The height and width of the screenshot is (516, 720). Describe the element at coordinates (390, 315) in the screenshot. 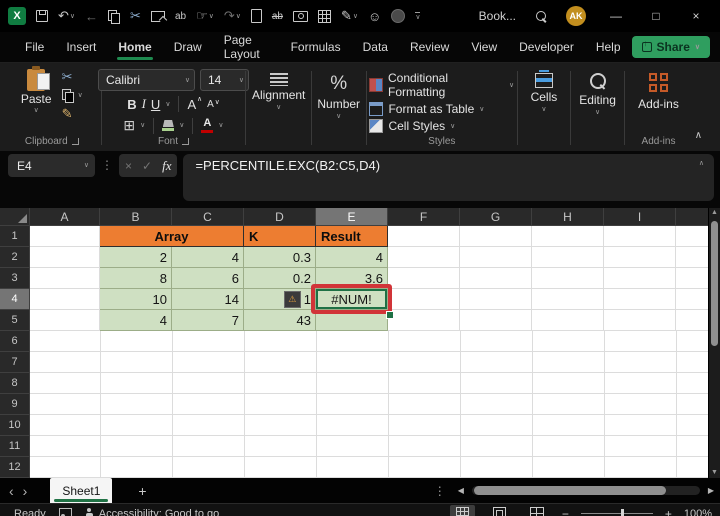

I see `fill-handle` at that location.